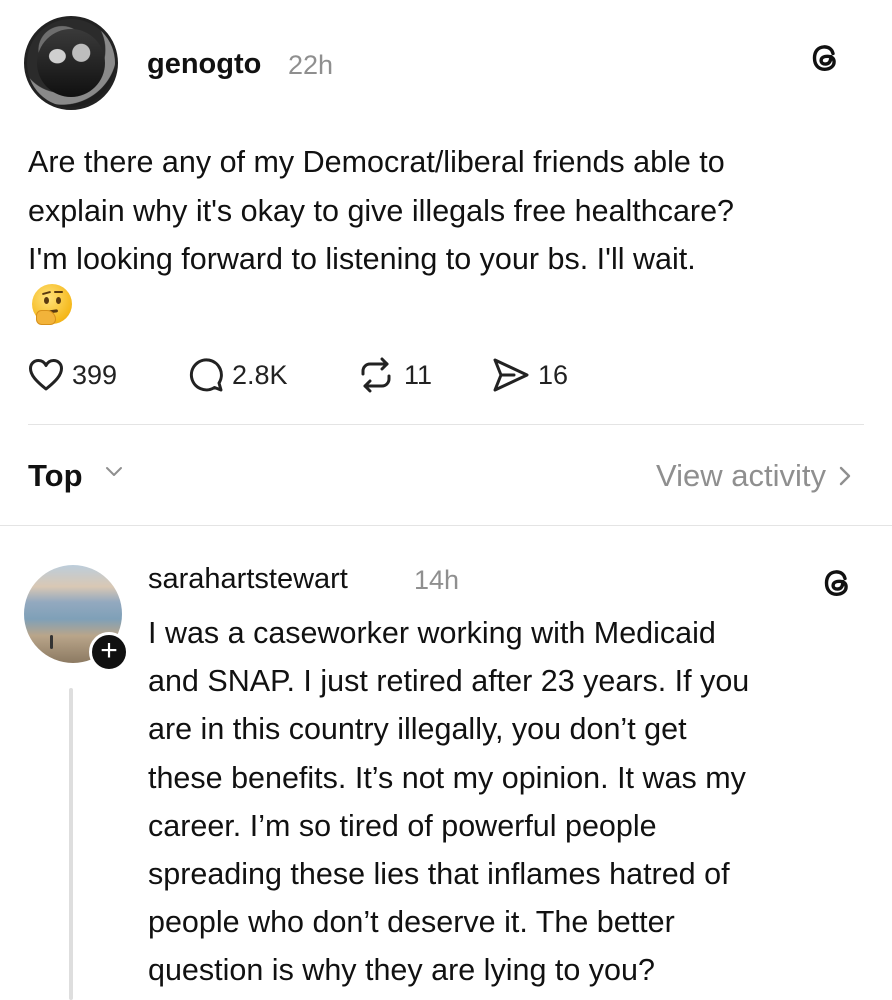 The height and width of the screenshot is (1000, 892). Describe the element at coordinates (114, 471) in the screenshot. I see `chevron-down-icon` at that location.